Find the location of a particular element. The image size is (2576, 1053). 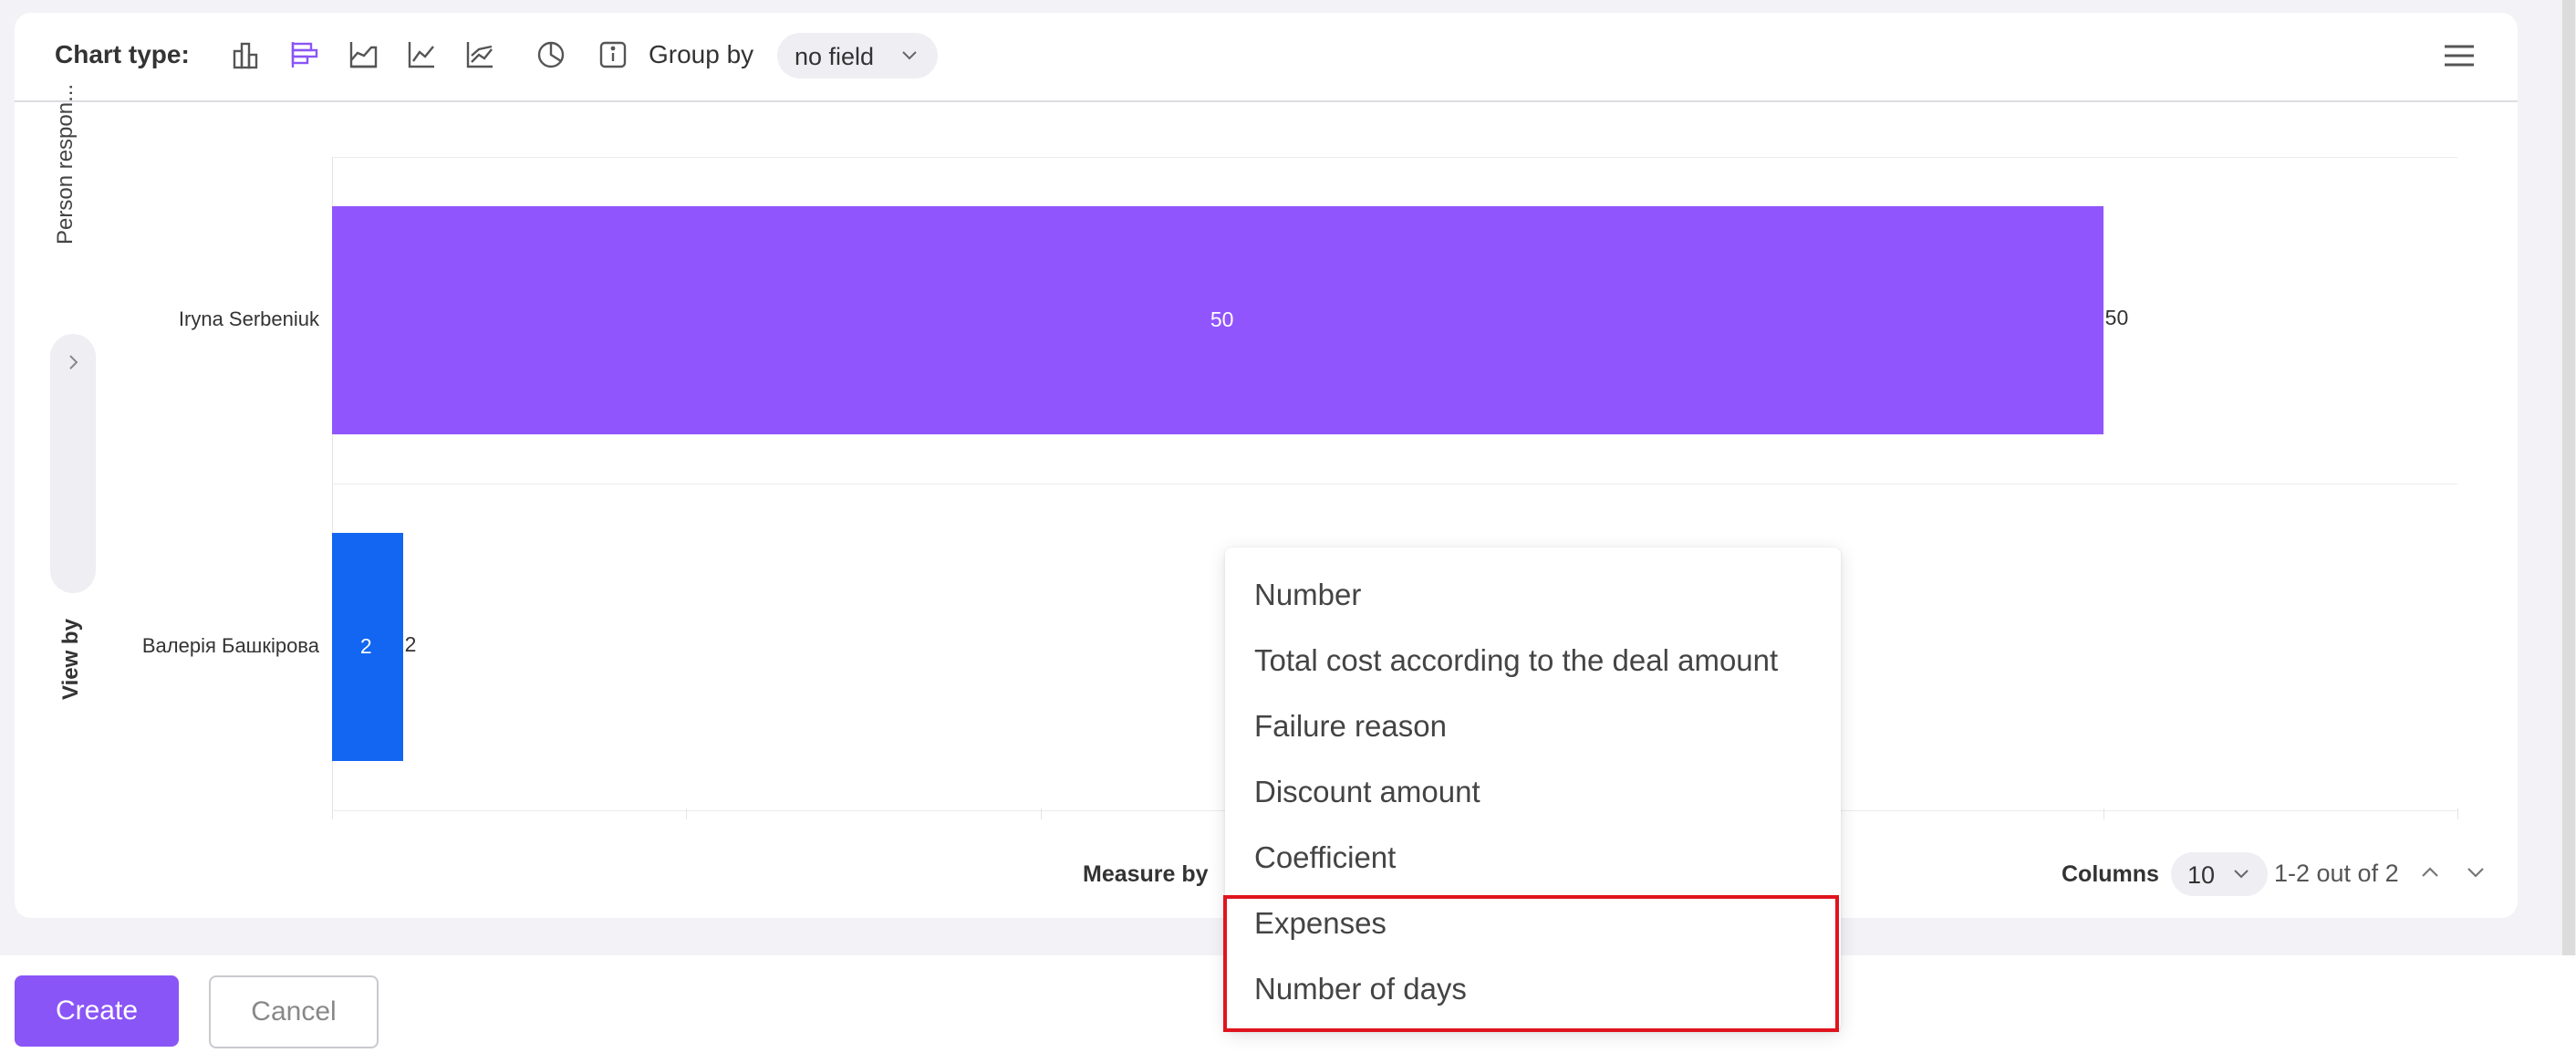

create-button: Create is located at coordinates (97, 1011).